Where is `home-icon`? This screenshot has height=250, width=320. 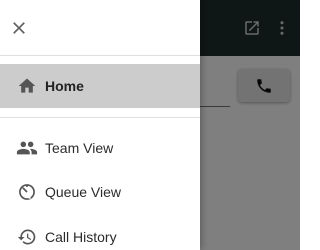
home-icon is located at coordinates (27, 86).